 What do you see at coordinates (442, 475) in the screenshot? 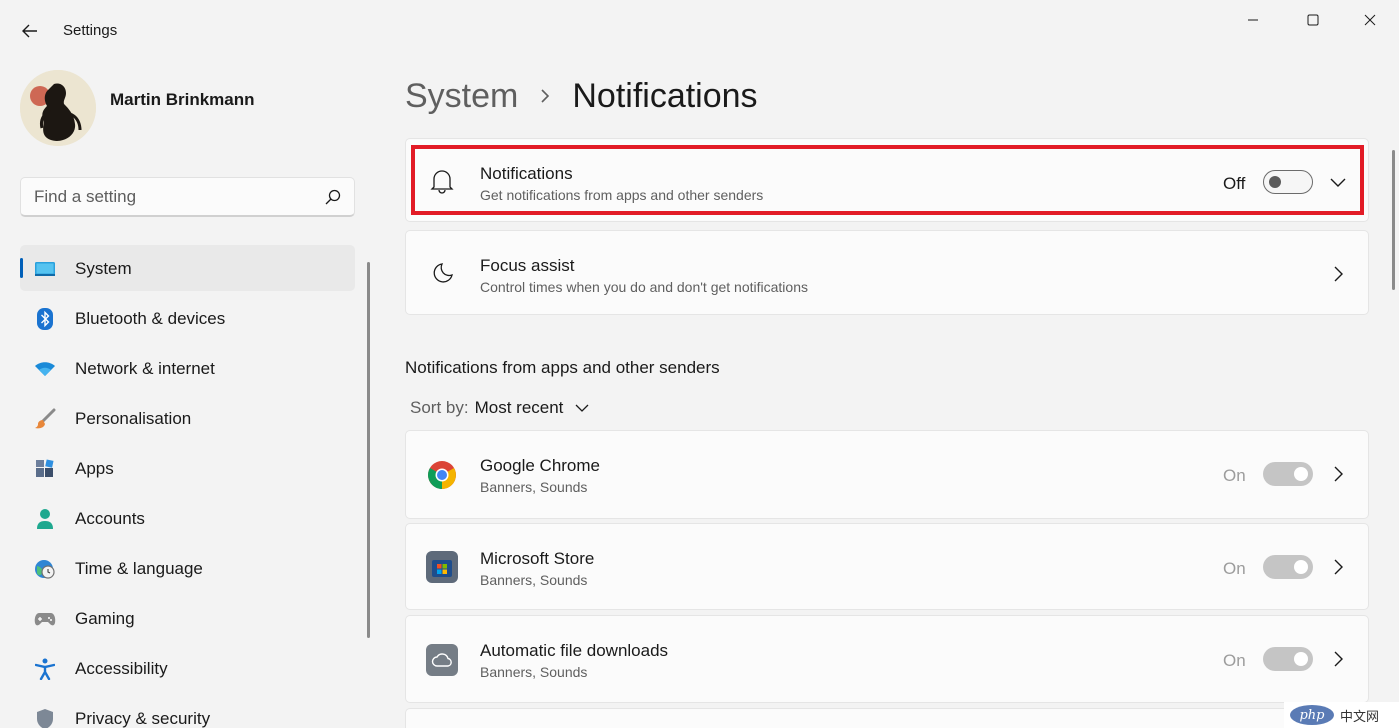
I see `chrome-icon` at bounding box center [442, 475].